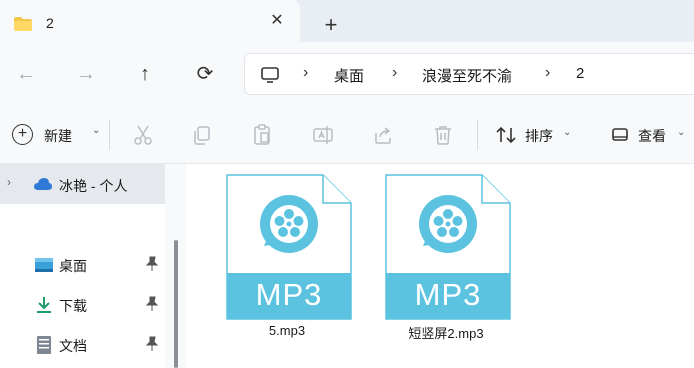 This screenshot has width=694, height=368. Describe the element at coordinates (580, 73) in the screenshot. I see `breadcrumb-current: 2` at that location.